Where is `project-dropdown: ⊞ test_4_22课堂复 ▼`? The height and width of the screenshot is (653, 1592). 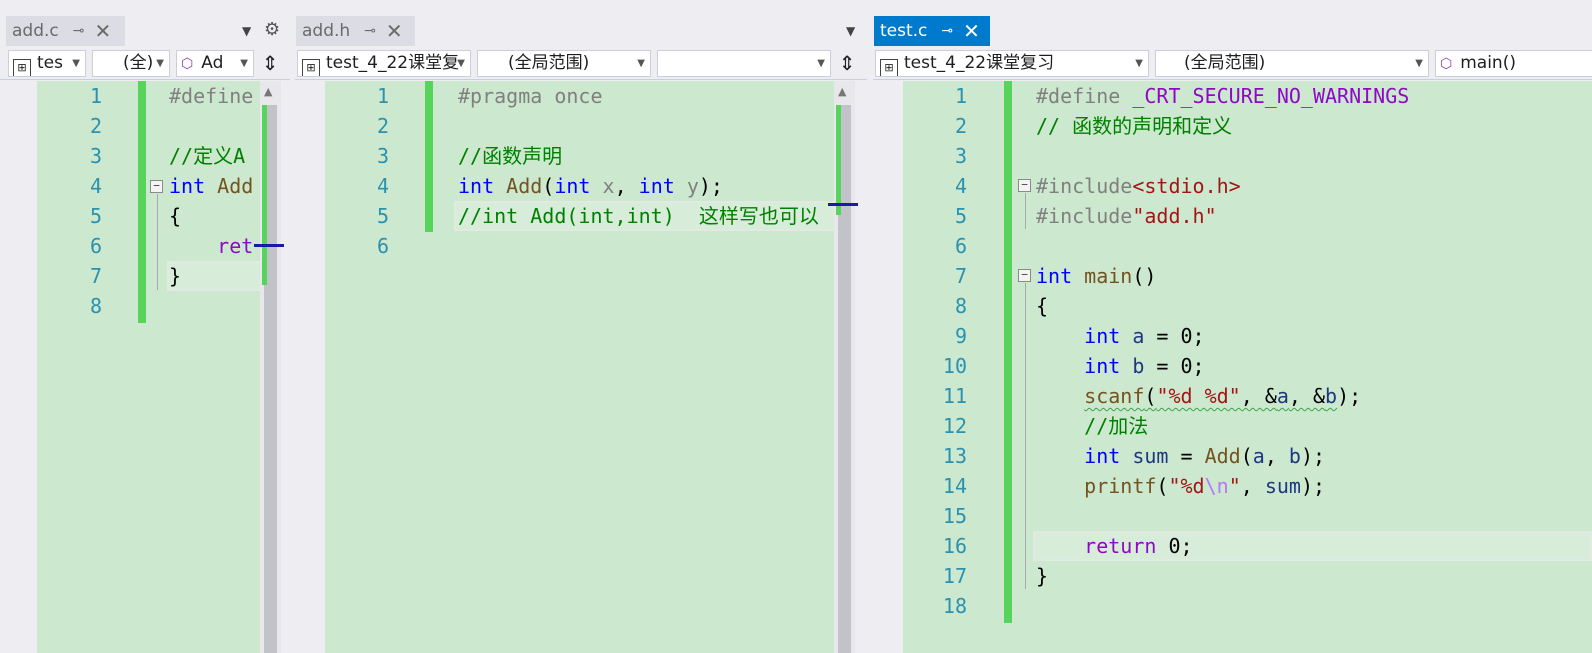 project-dropdown: ⊞ test_4_22课堂复 ▼ is located at coordinates (384, 63).